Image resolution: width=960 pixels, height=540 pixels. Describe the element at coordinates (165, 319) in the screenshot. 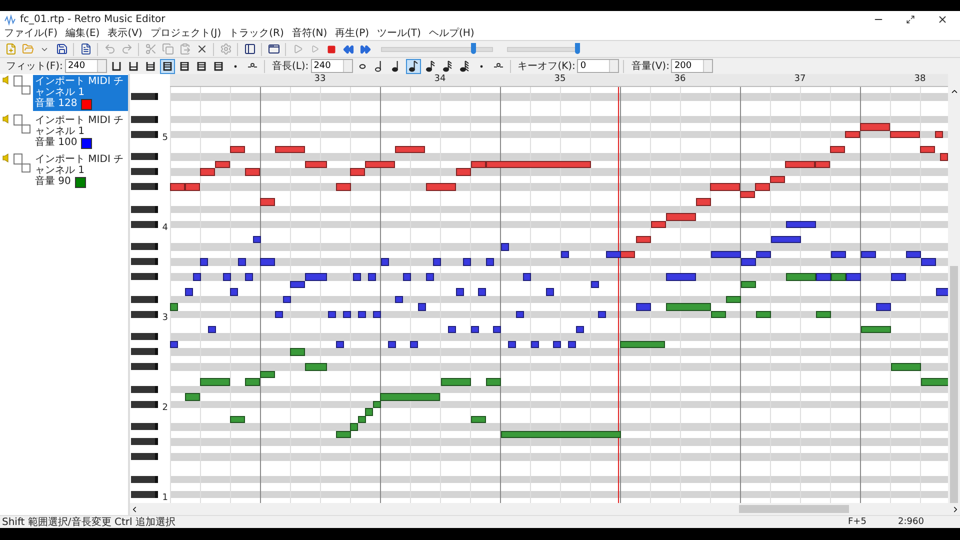

I see `octave-label: 3` at that location.